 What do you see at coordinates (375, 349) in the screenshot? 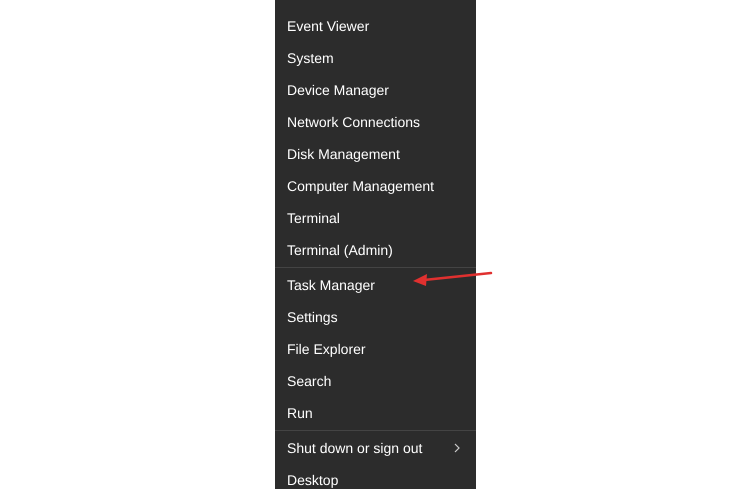
I see `menu-item: File Explorer` at bounding box center [375, 349].